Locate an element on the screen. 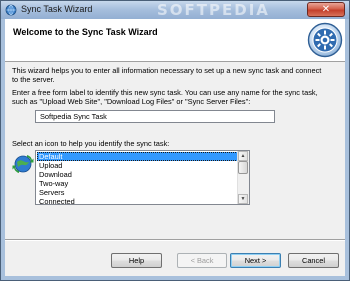  intro-line-2: to the server. is located at coordinates (33, 79).